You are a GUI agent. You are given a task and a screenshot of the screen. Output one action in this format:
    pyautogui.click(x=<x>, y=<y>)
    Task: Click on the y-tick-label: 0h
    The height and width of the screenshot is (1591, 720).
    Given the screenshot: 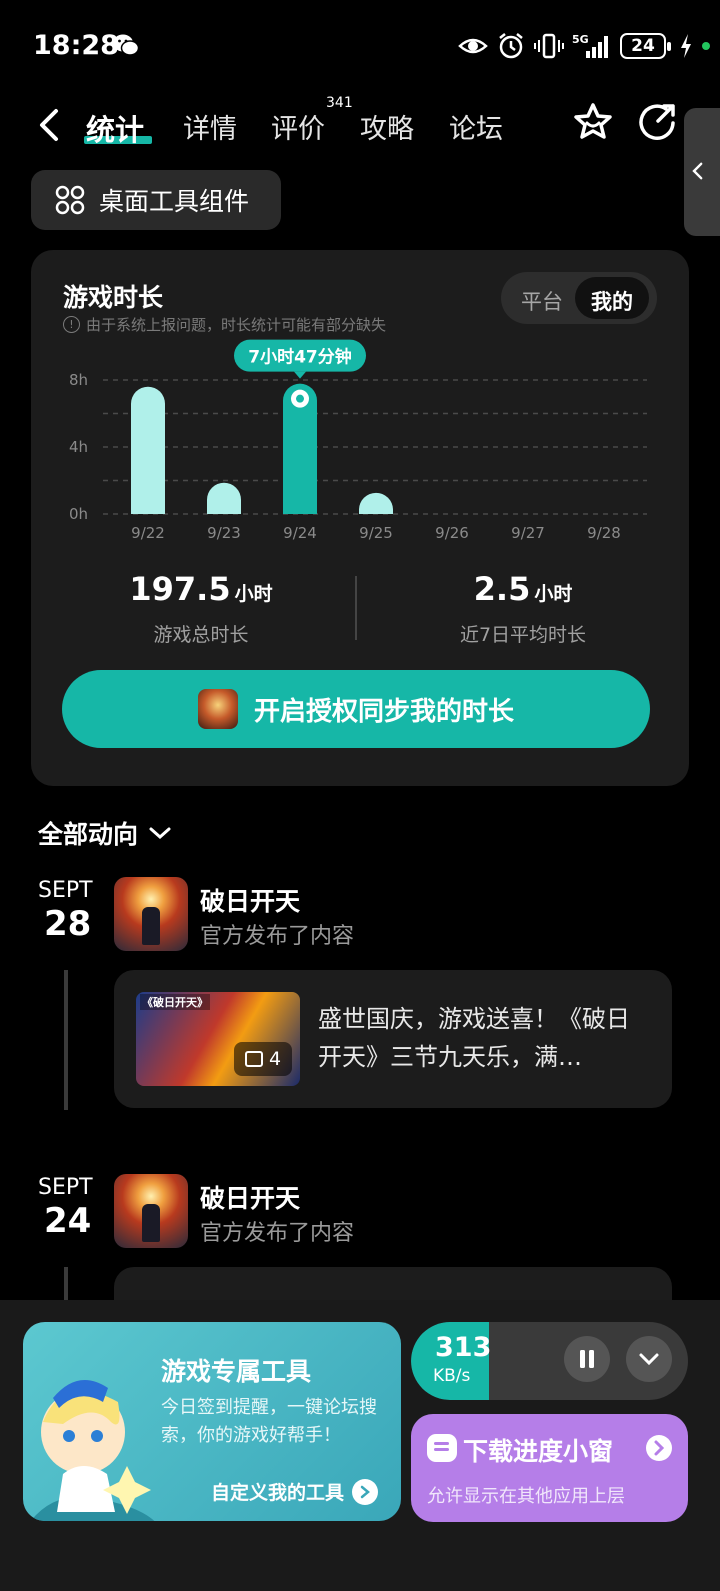 What is the action you would take?
    pyautogui.click(x=78, y=514)
    